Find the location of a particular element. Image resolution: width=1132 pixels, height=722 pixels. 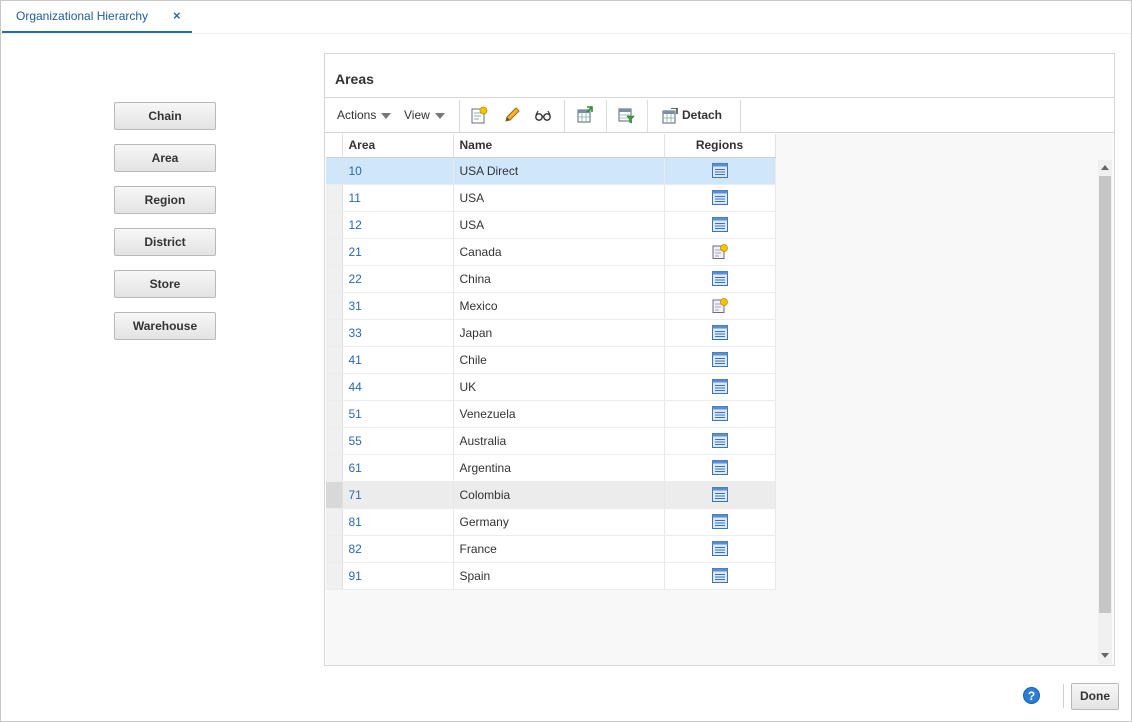

area-link: 41 is located at coordinates (398, 360).